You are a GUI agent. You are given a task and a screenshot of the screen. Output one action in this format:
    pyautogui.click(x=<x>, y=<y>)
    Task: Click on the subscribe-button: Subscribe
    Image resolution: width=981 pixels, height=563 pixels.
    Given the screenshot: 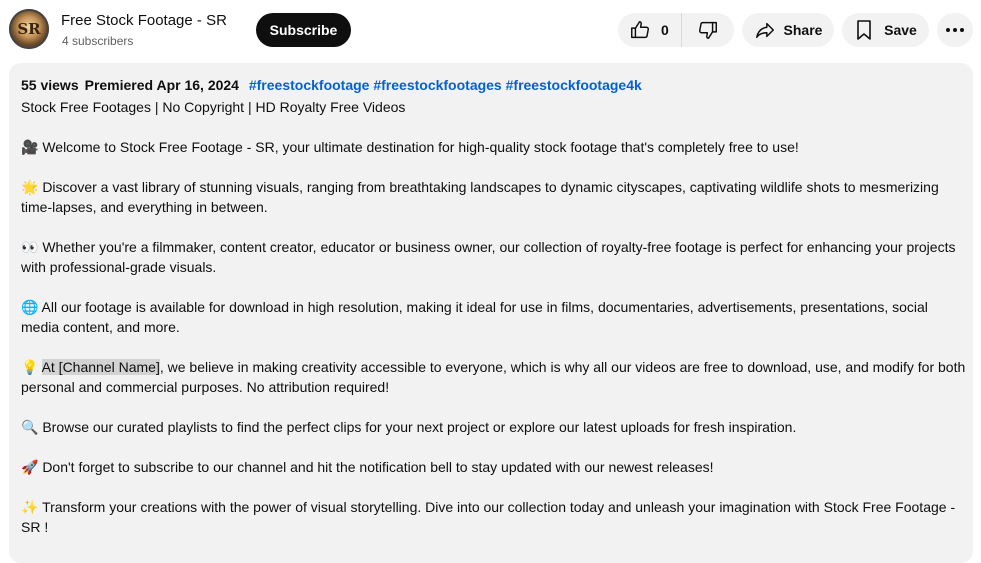 What is the action you would take?
    pyautogui.click(x=303, y=30)
    